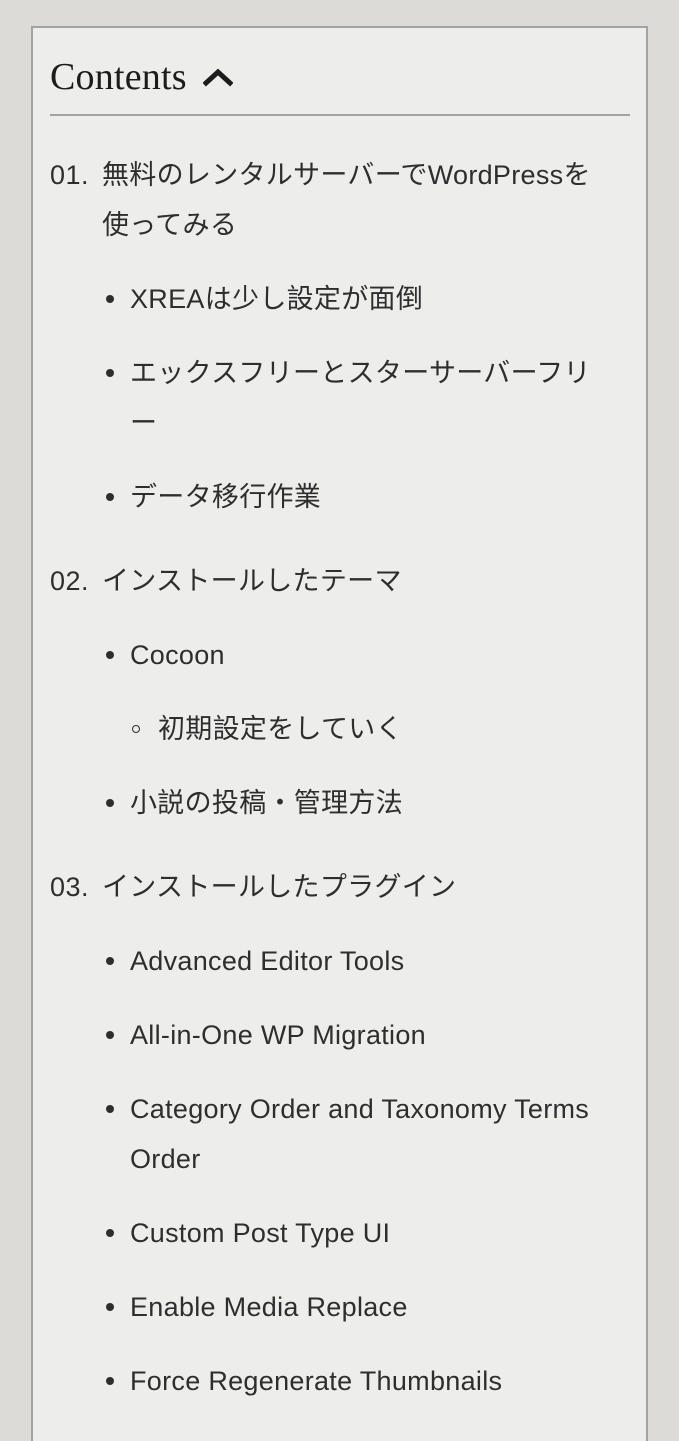 Image resolution: width=679 pixels, height=1441 pixels. I want to click on toc-item-label: Advanced Editor Tools, so click(267, 961).